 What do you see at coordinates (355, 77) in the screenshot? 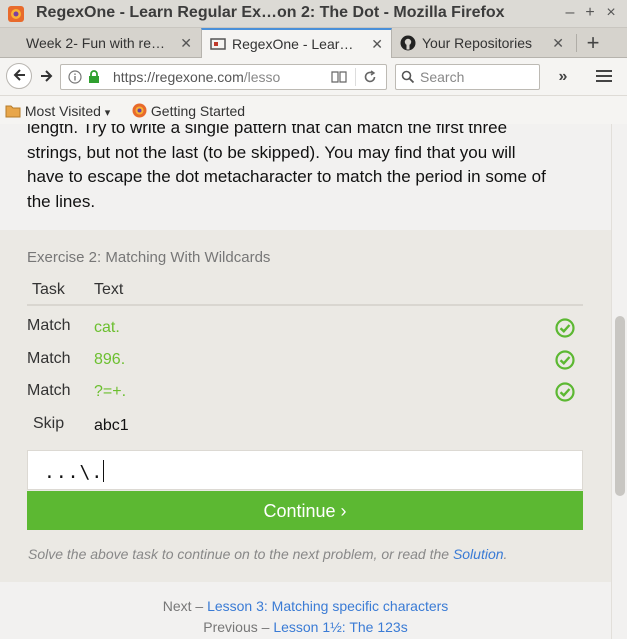
I see `url-divider` at bounding box center [355, 77].